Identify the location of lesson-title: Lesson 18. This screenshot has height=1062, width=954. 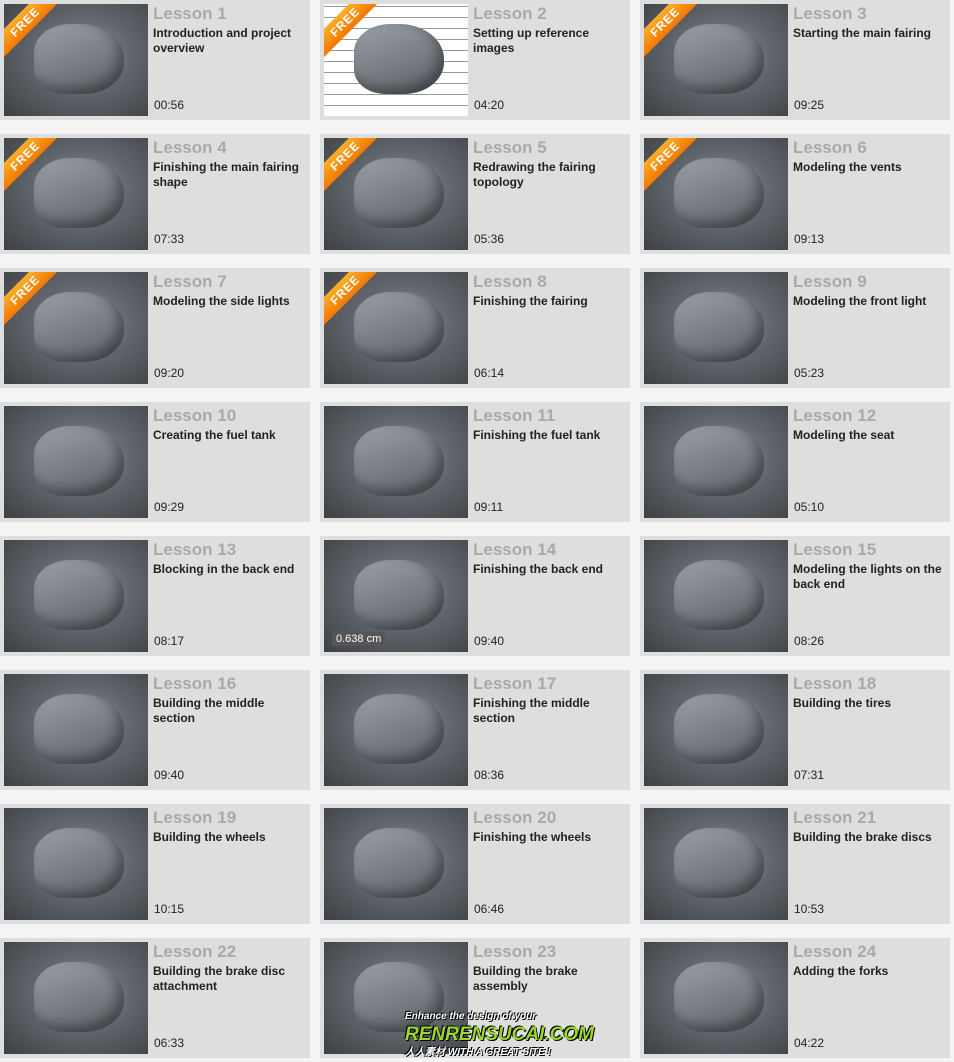
(834, 684).